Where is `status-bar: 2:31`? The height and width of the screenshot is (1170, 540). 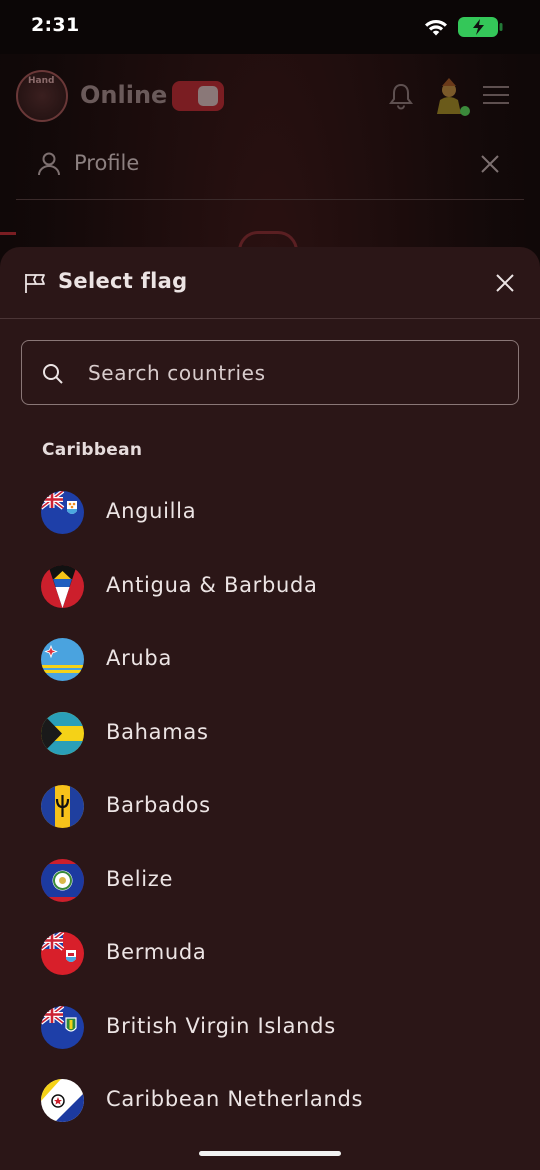
status-bar: 2:31 is located at coordinates (270, 27).